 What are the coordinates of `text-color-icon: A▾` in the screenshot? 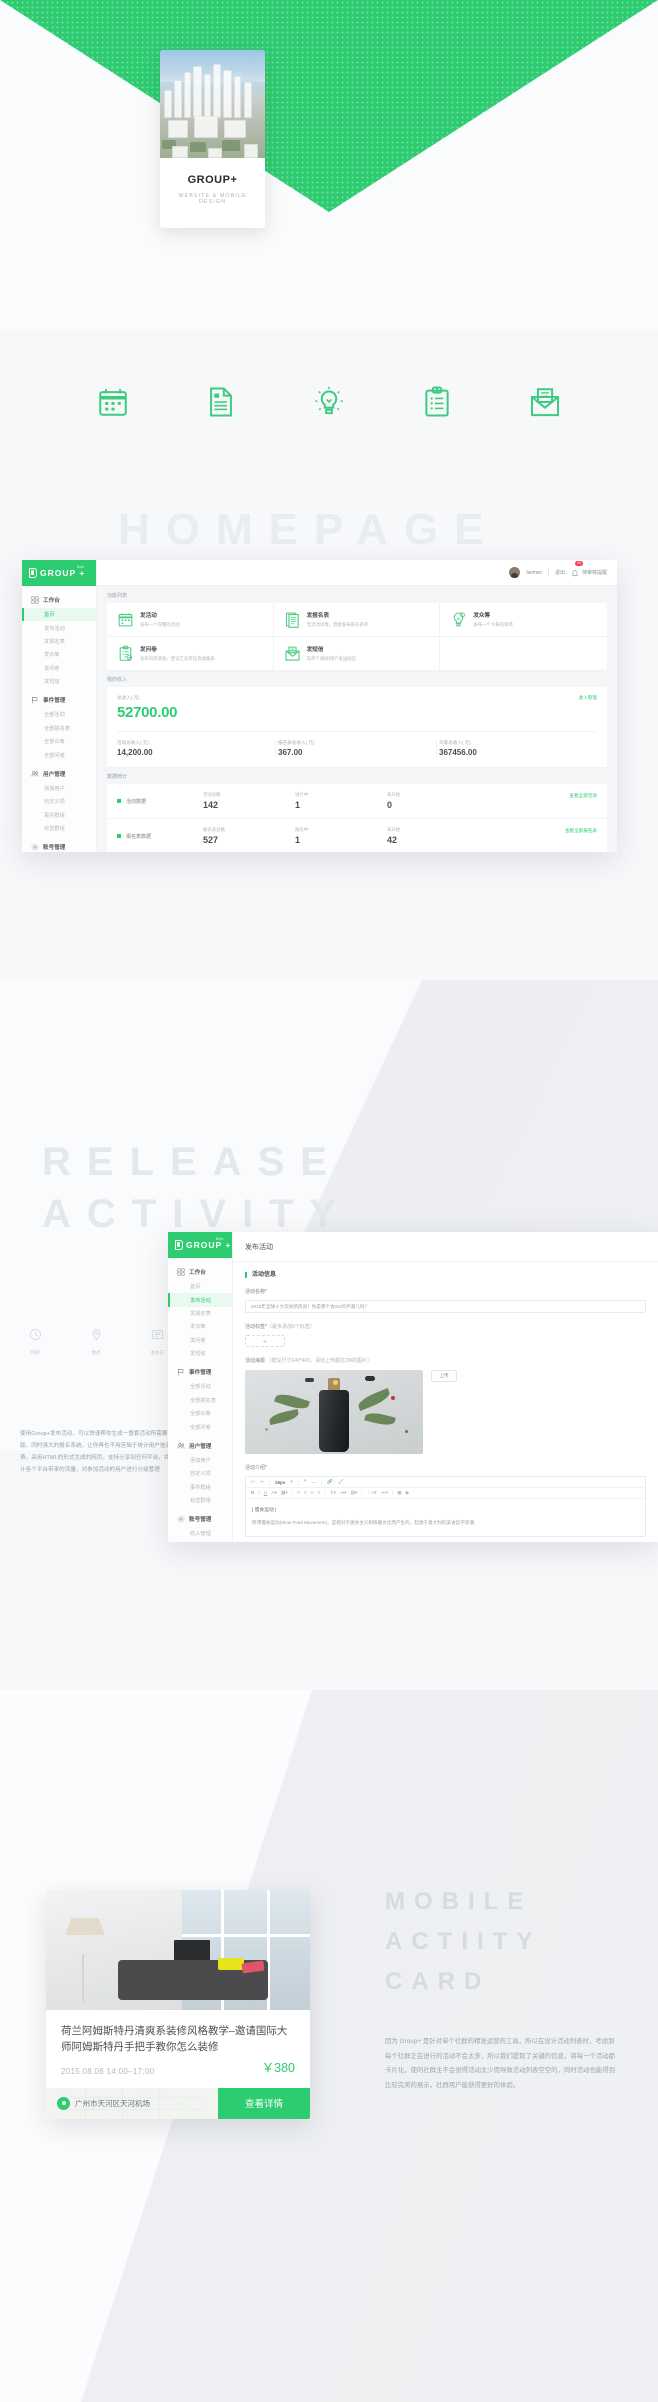 It's located at (274, 1493).